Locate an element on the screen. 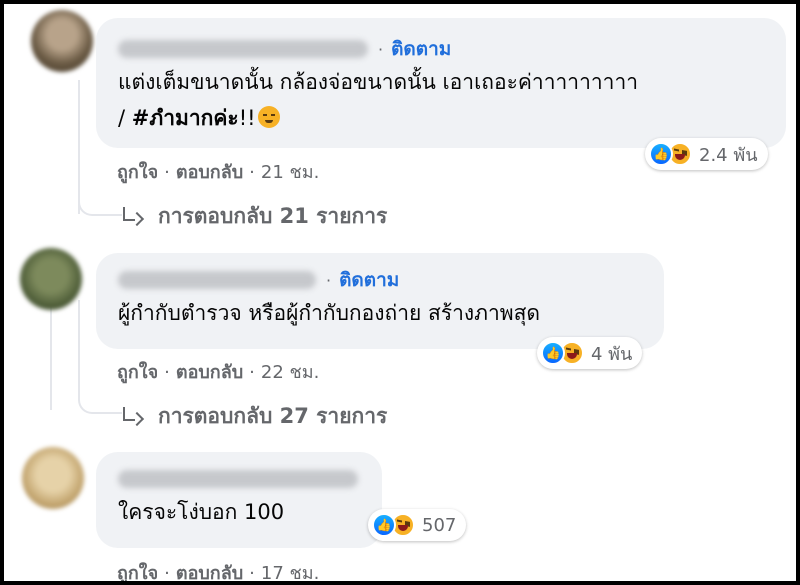 The height and width of the screenshot is (585, 800). thread-line is located at coordinates (79, 342).